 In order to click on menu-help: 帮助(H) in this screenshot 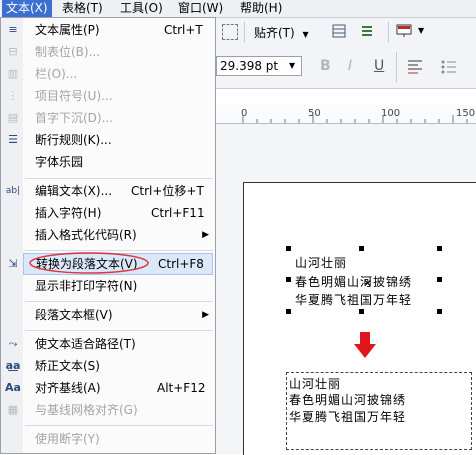, I will do `click(261, 8)`.